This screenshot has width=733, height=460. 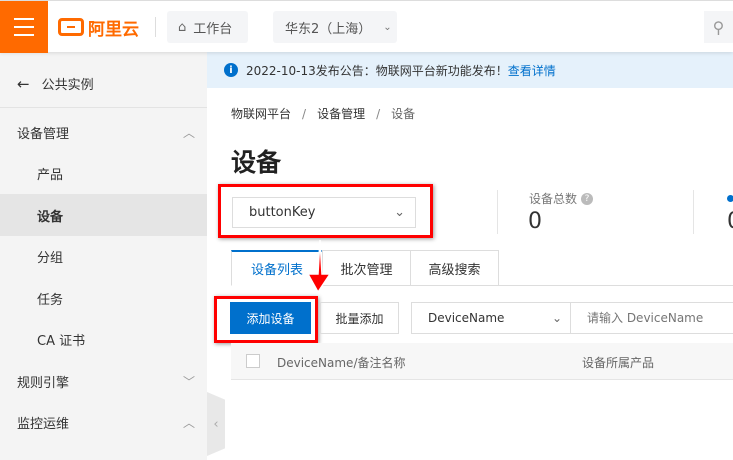 I want to click on column-header: DeviceName/备注名称, so click(x=341, y=363).